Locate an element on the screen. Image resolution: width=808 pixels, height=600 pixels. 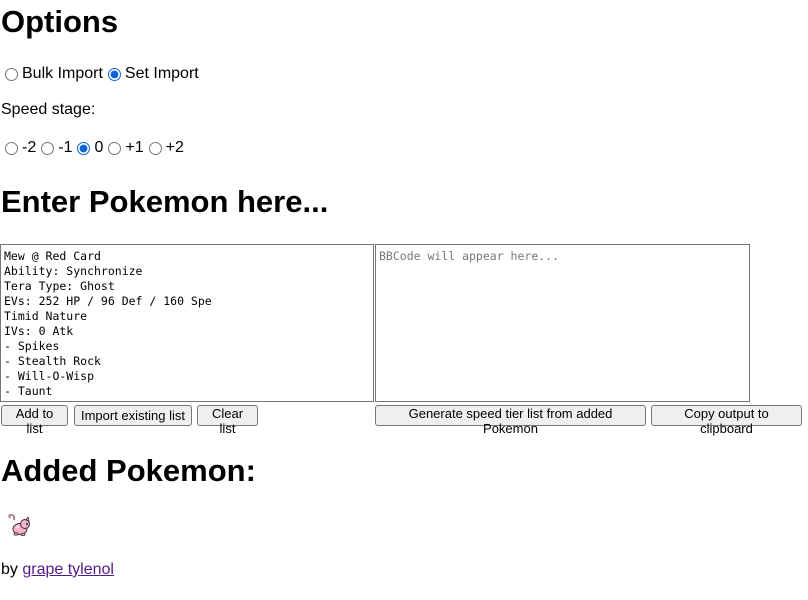
mew-sprite-icon is located at coordinates (20, 526).